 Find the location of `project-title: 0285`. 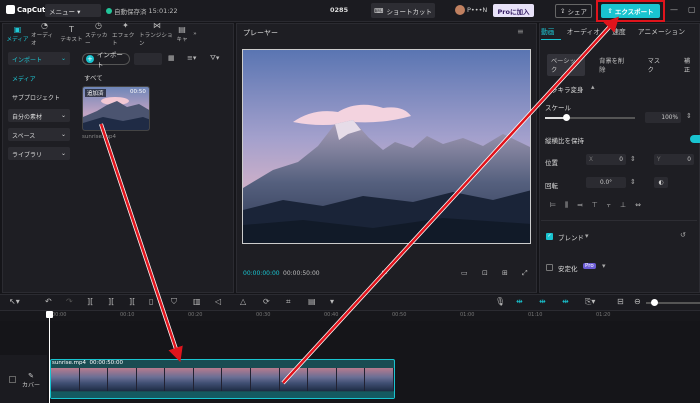

project-title: 0285 is located at coordinates (339, 10).